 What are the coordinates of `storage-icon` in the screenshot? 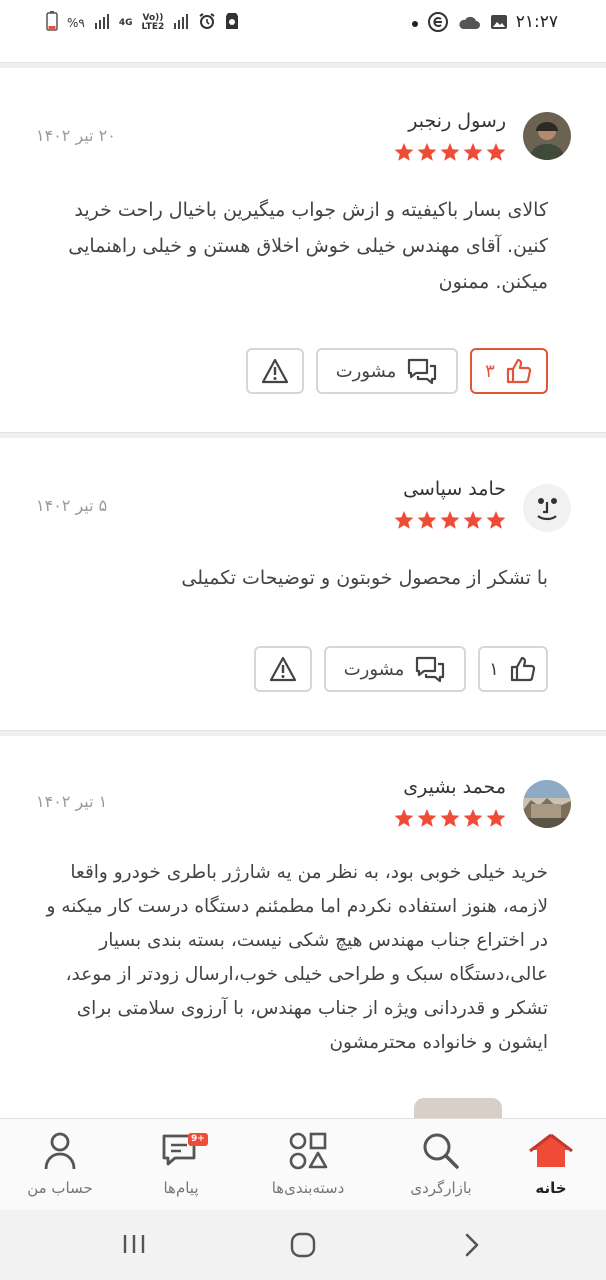 It's located at (232, 23).